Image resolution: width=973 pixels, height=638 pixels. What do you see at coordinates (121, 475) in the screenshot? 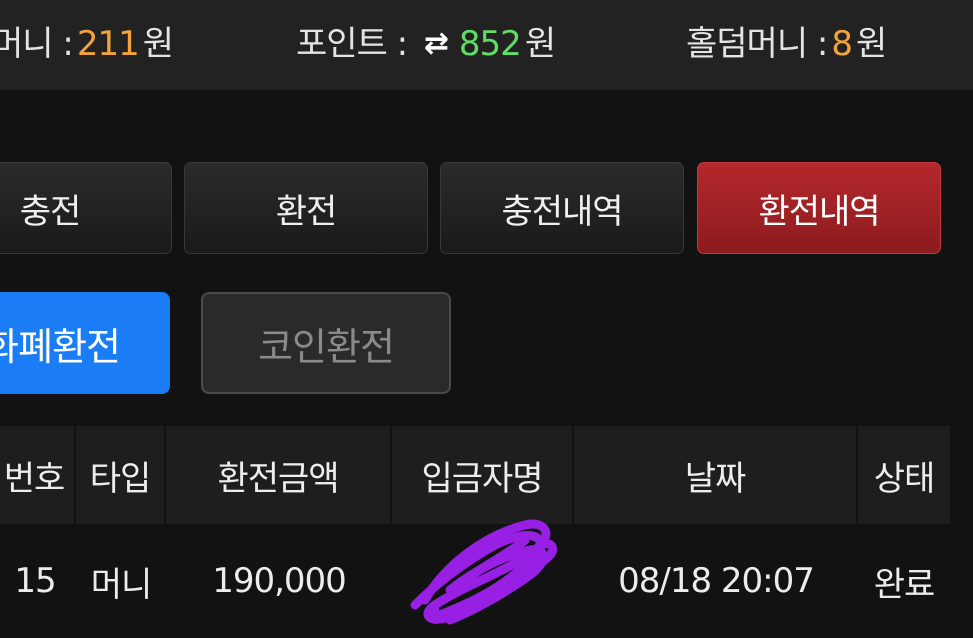
I see `header-type: 타입` at bounding box center [121, 475].